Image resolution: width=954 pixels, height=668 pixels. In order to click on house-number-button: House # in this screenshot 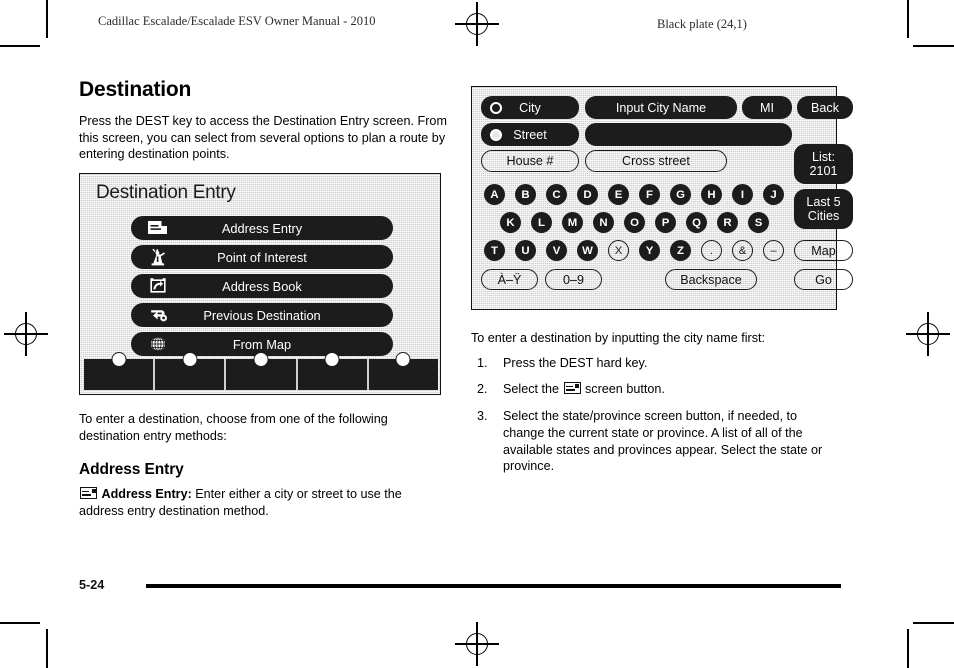, I will do `click(530, 161)`.